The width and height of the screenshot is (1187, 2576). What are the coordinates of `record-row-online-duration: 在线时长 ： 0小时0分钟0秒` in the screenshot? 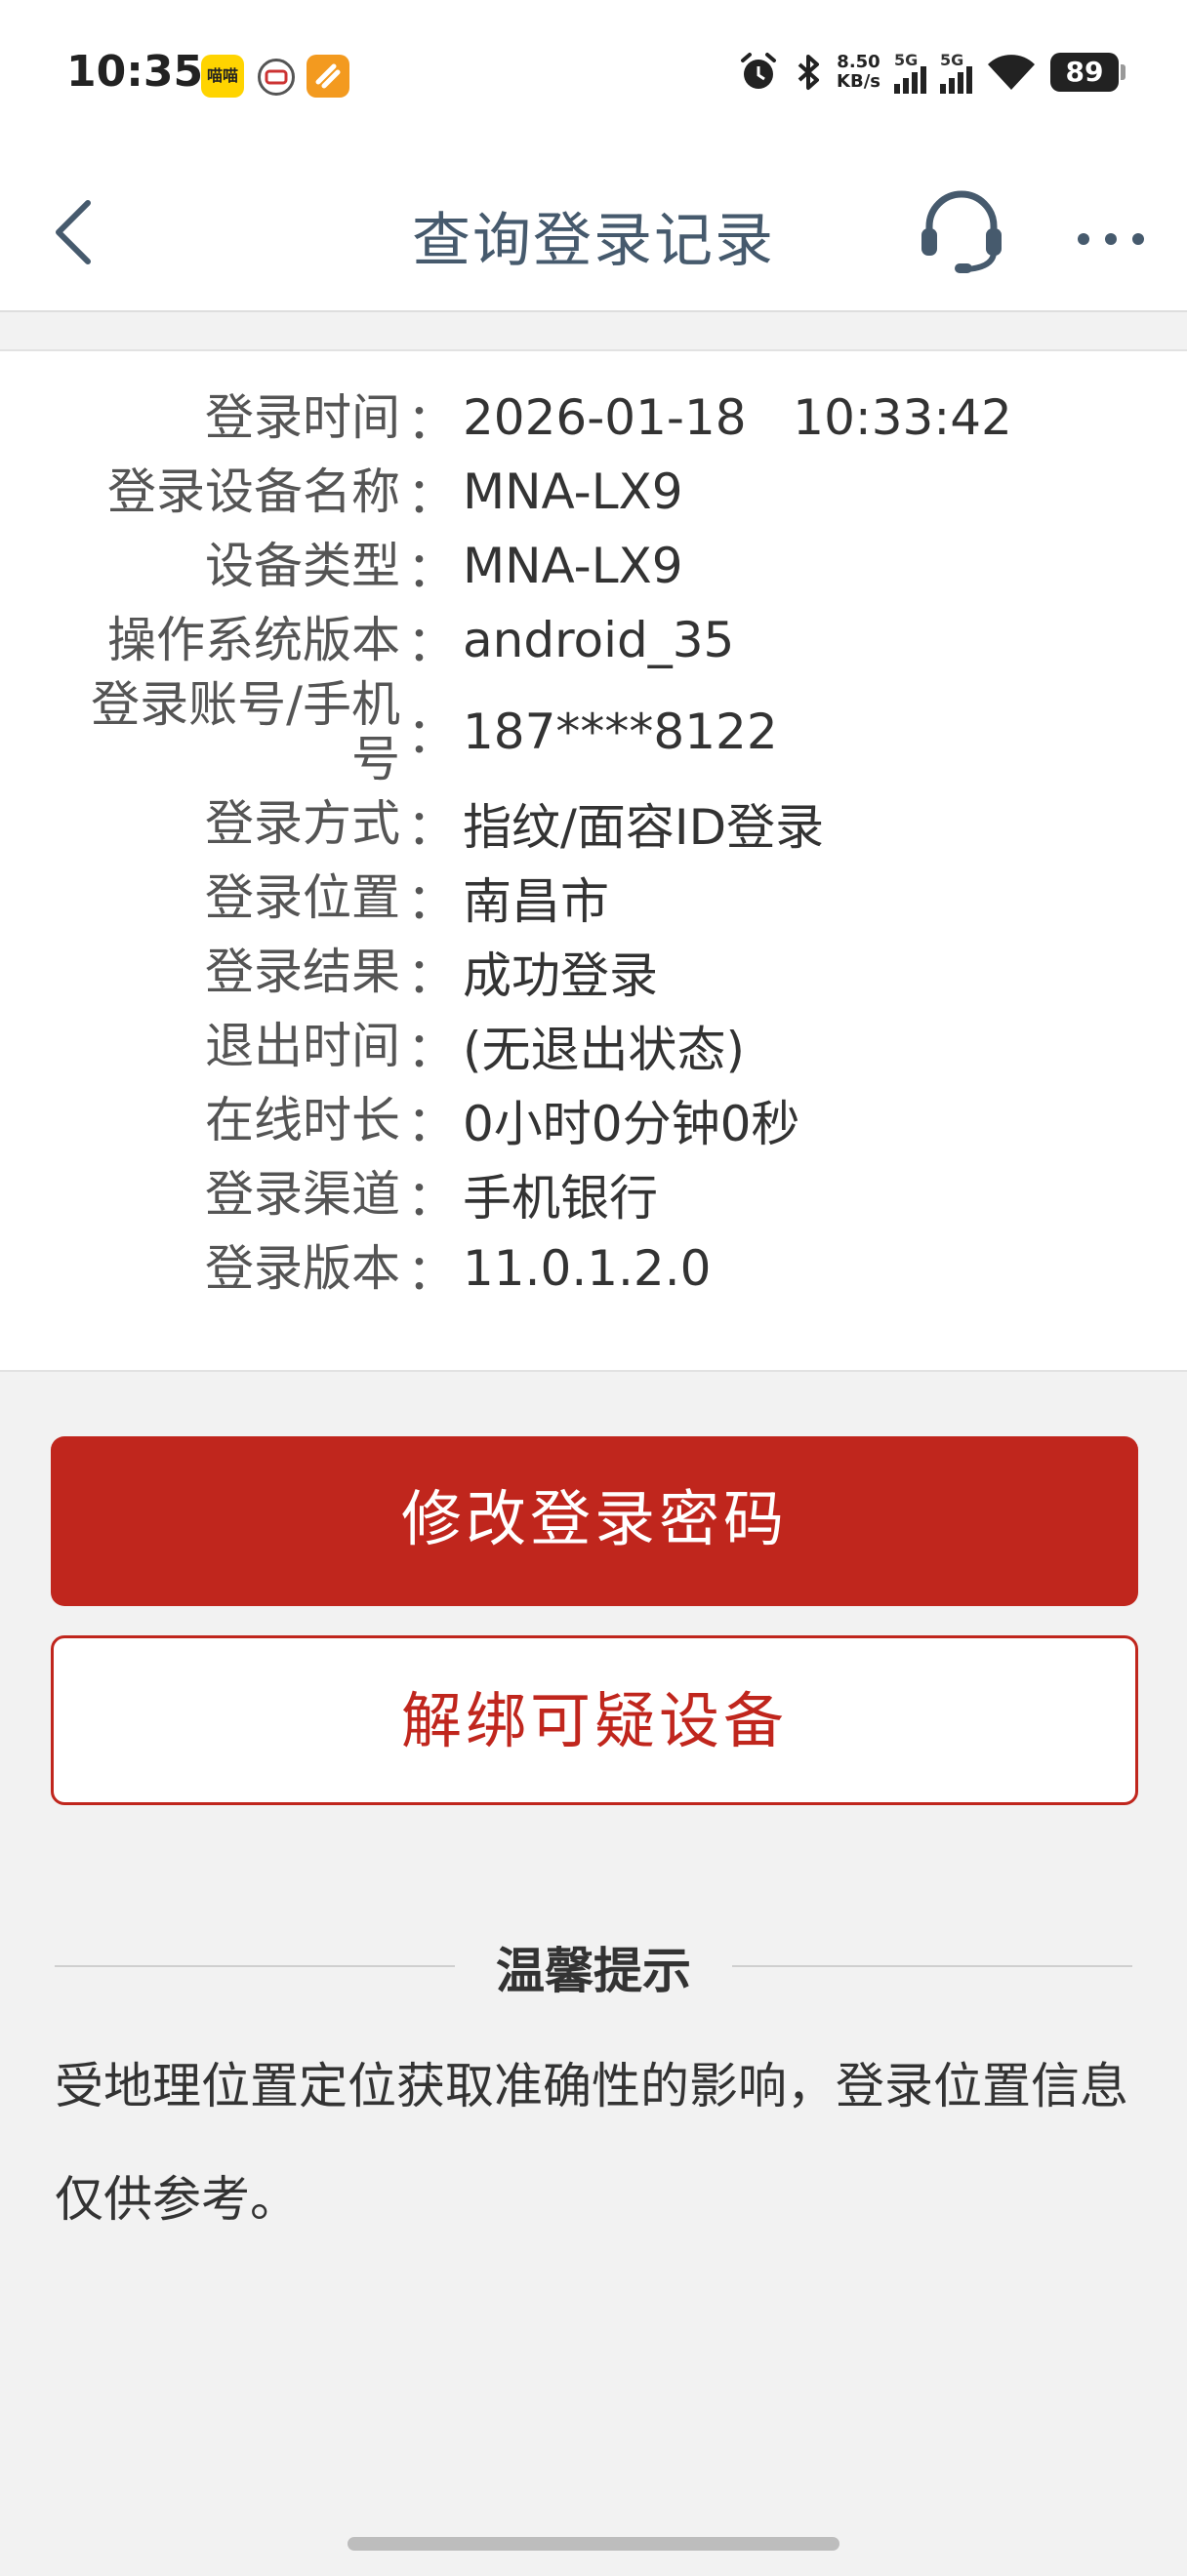 It's located at (593, 1120).